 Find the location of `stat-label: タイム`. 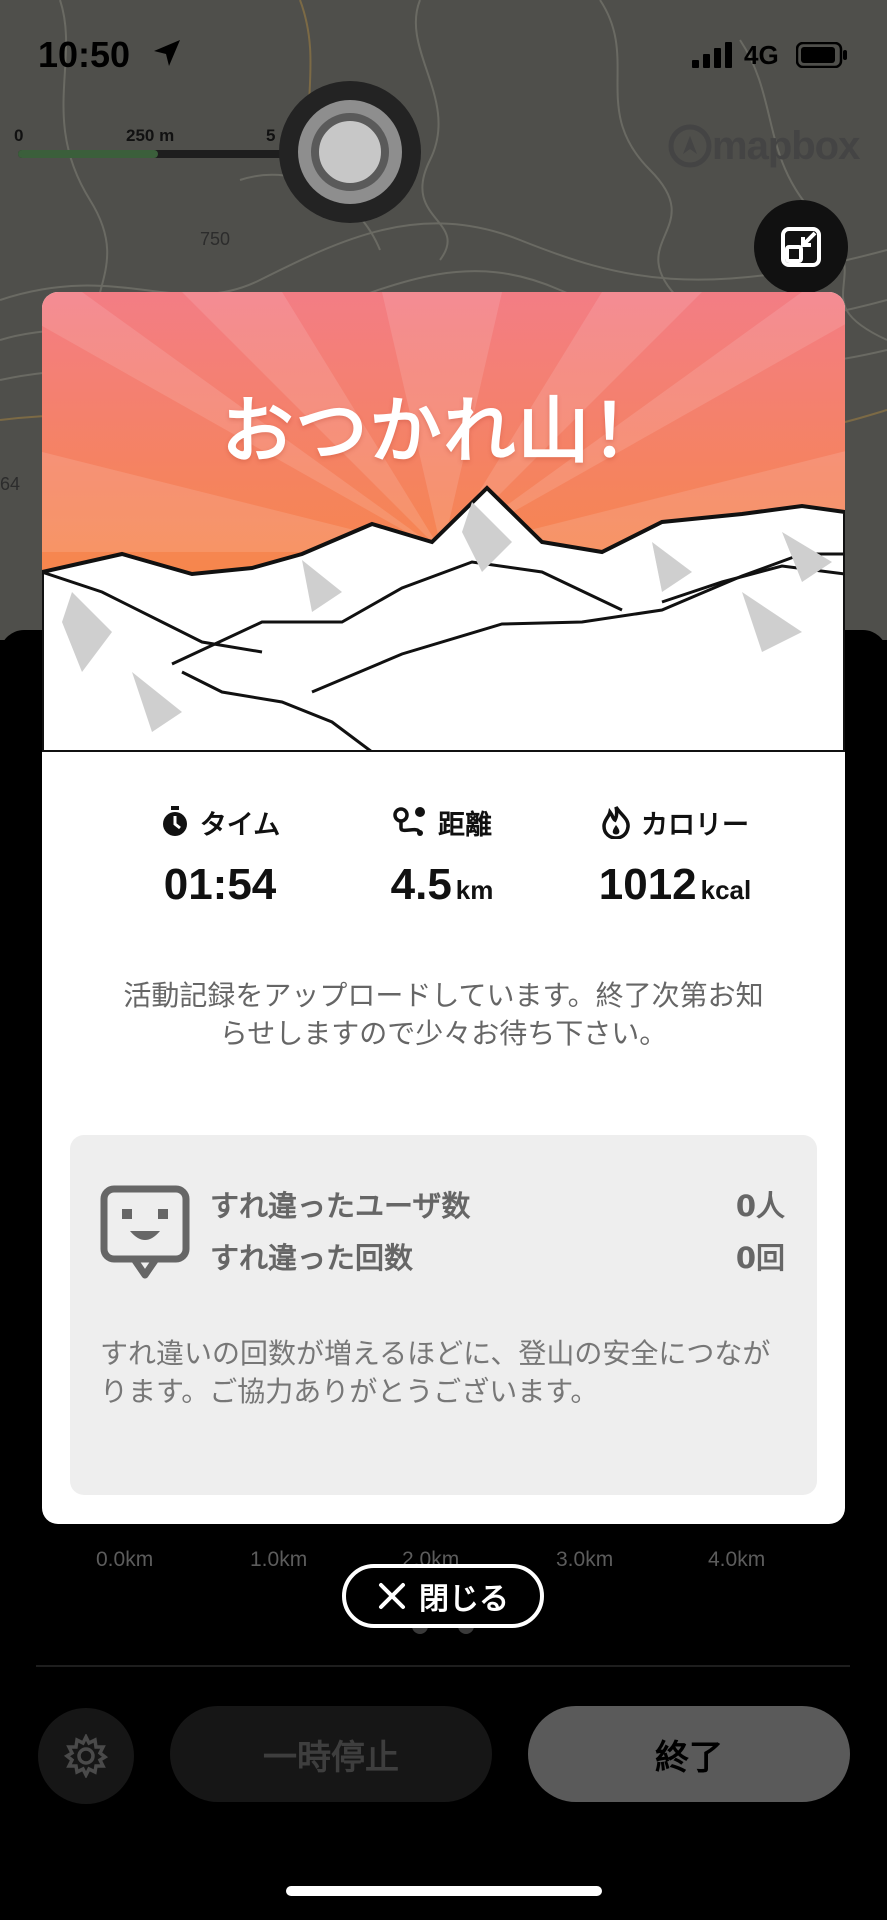

stat-label: タイム is located at coordinates (240, 825).